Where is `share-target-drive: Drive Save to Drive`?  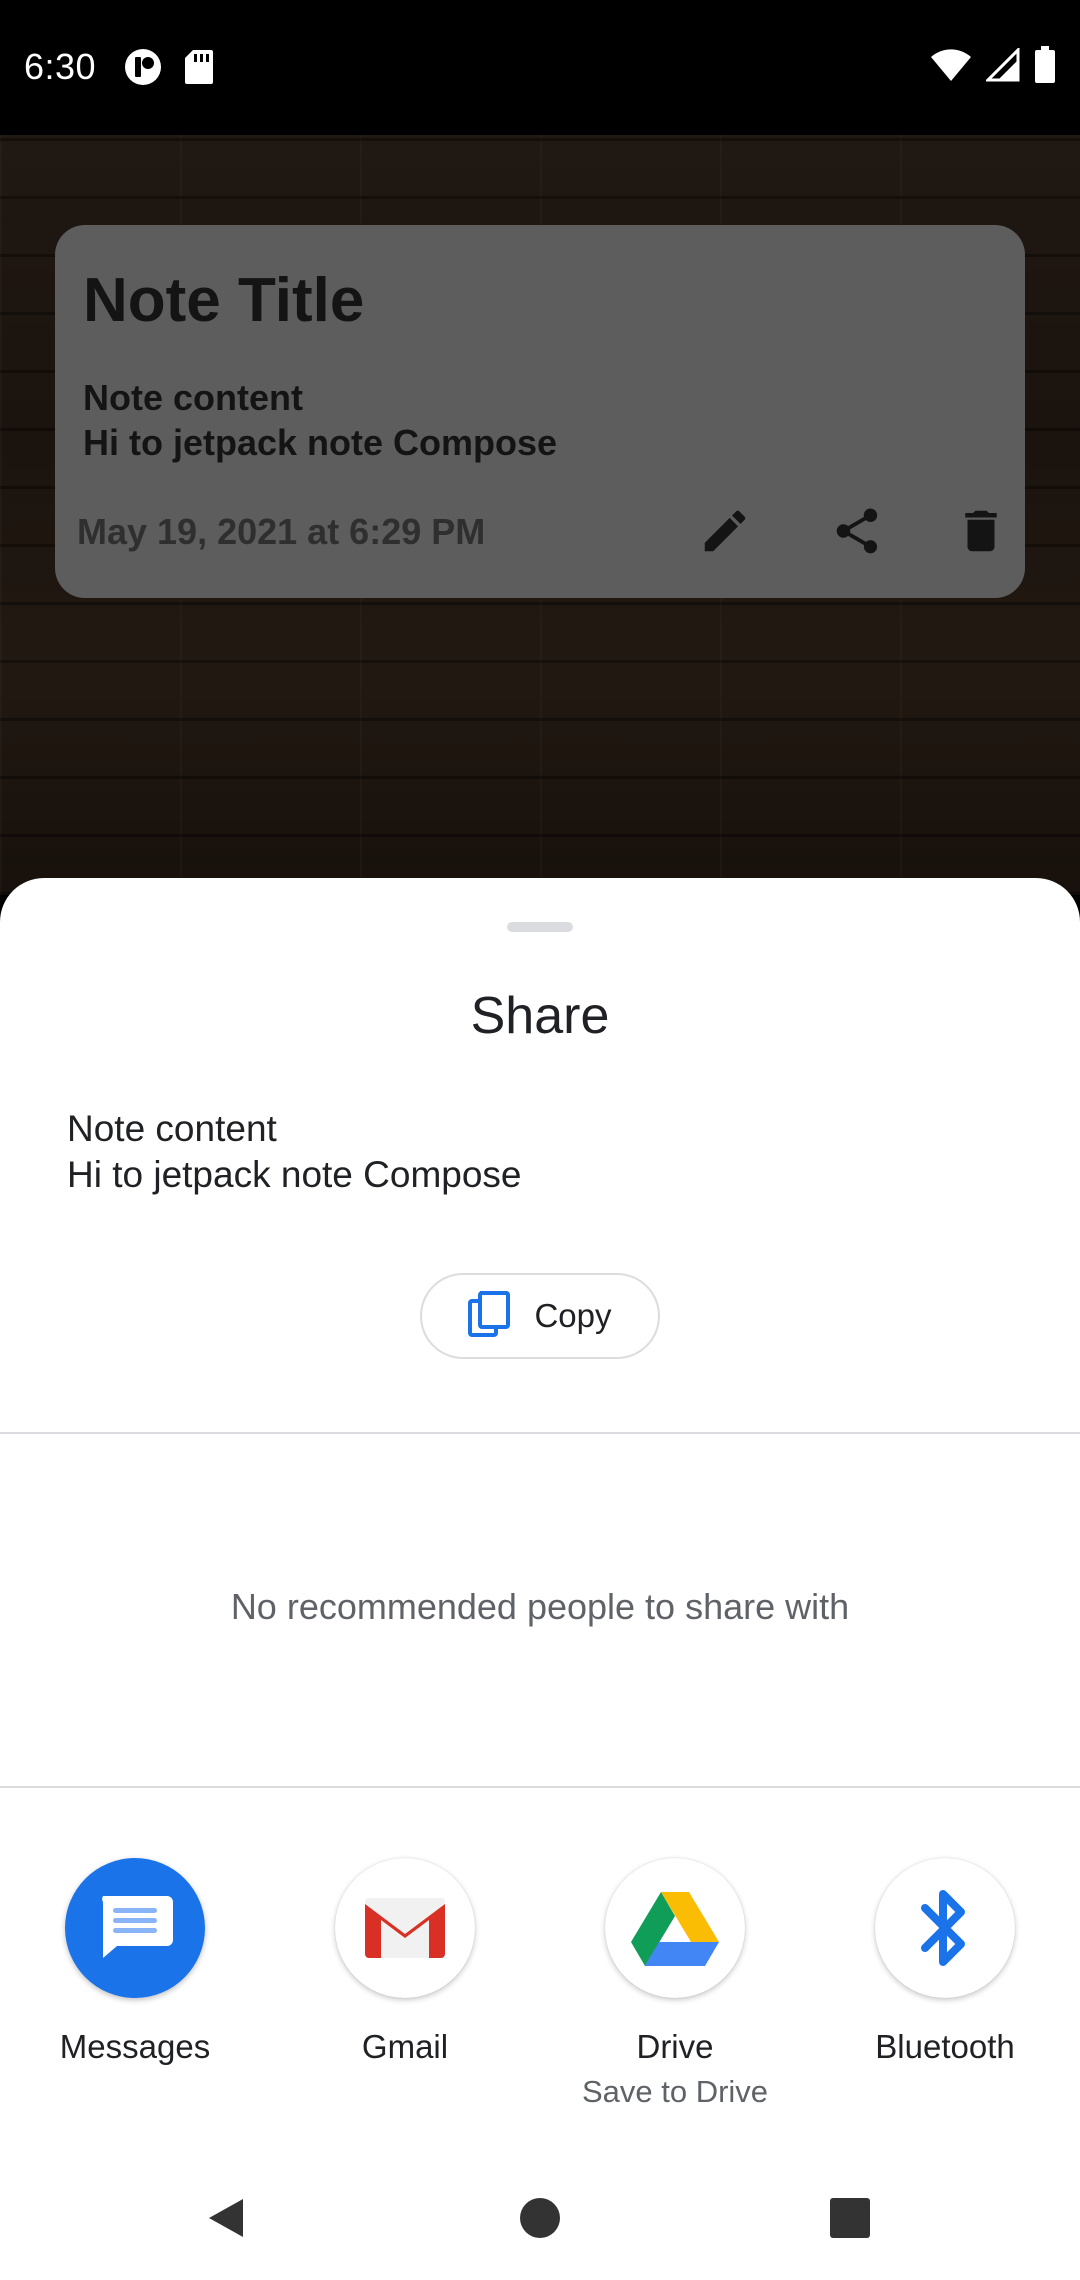 share-target-drive: Drive Save to Drive is located at coordinates (675, 1984).